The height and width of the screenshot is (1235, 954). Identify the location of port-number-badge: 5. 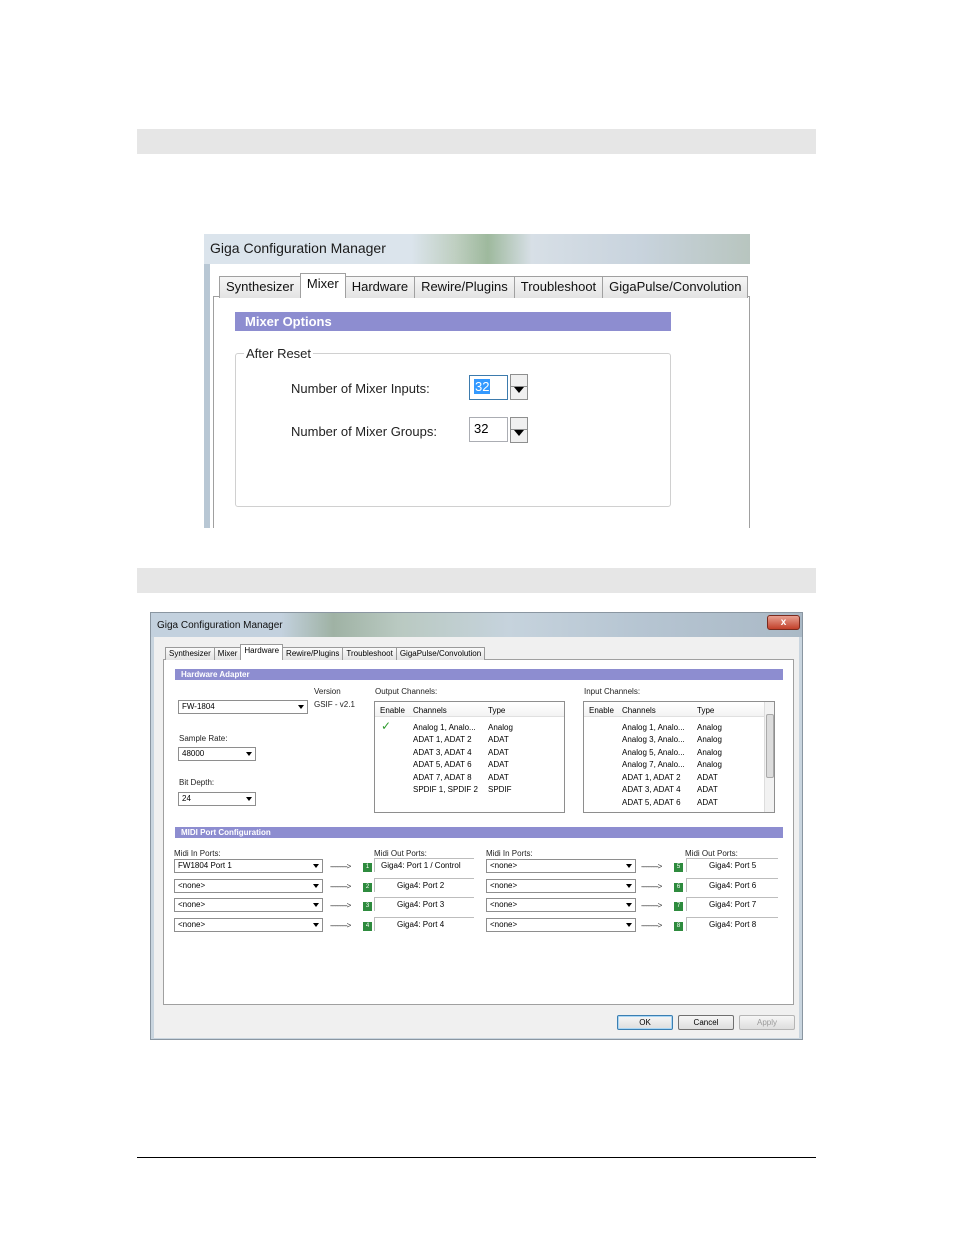
(678, 867).